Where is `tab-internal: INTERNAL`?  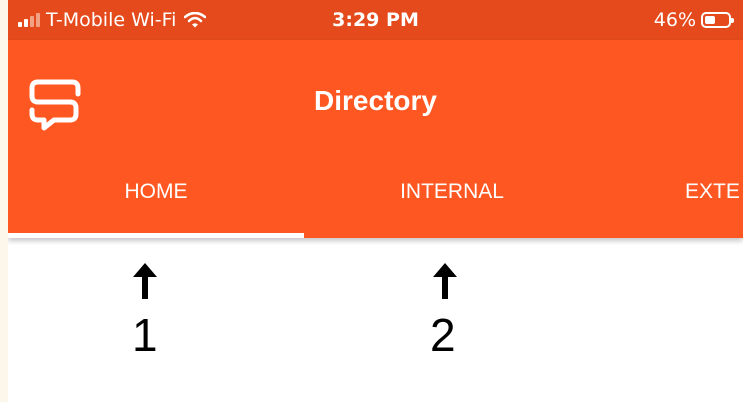
tab-internal: INTERNAL is located at coordinates (452, 192).